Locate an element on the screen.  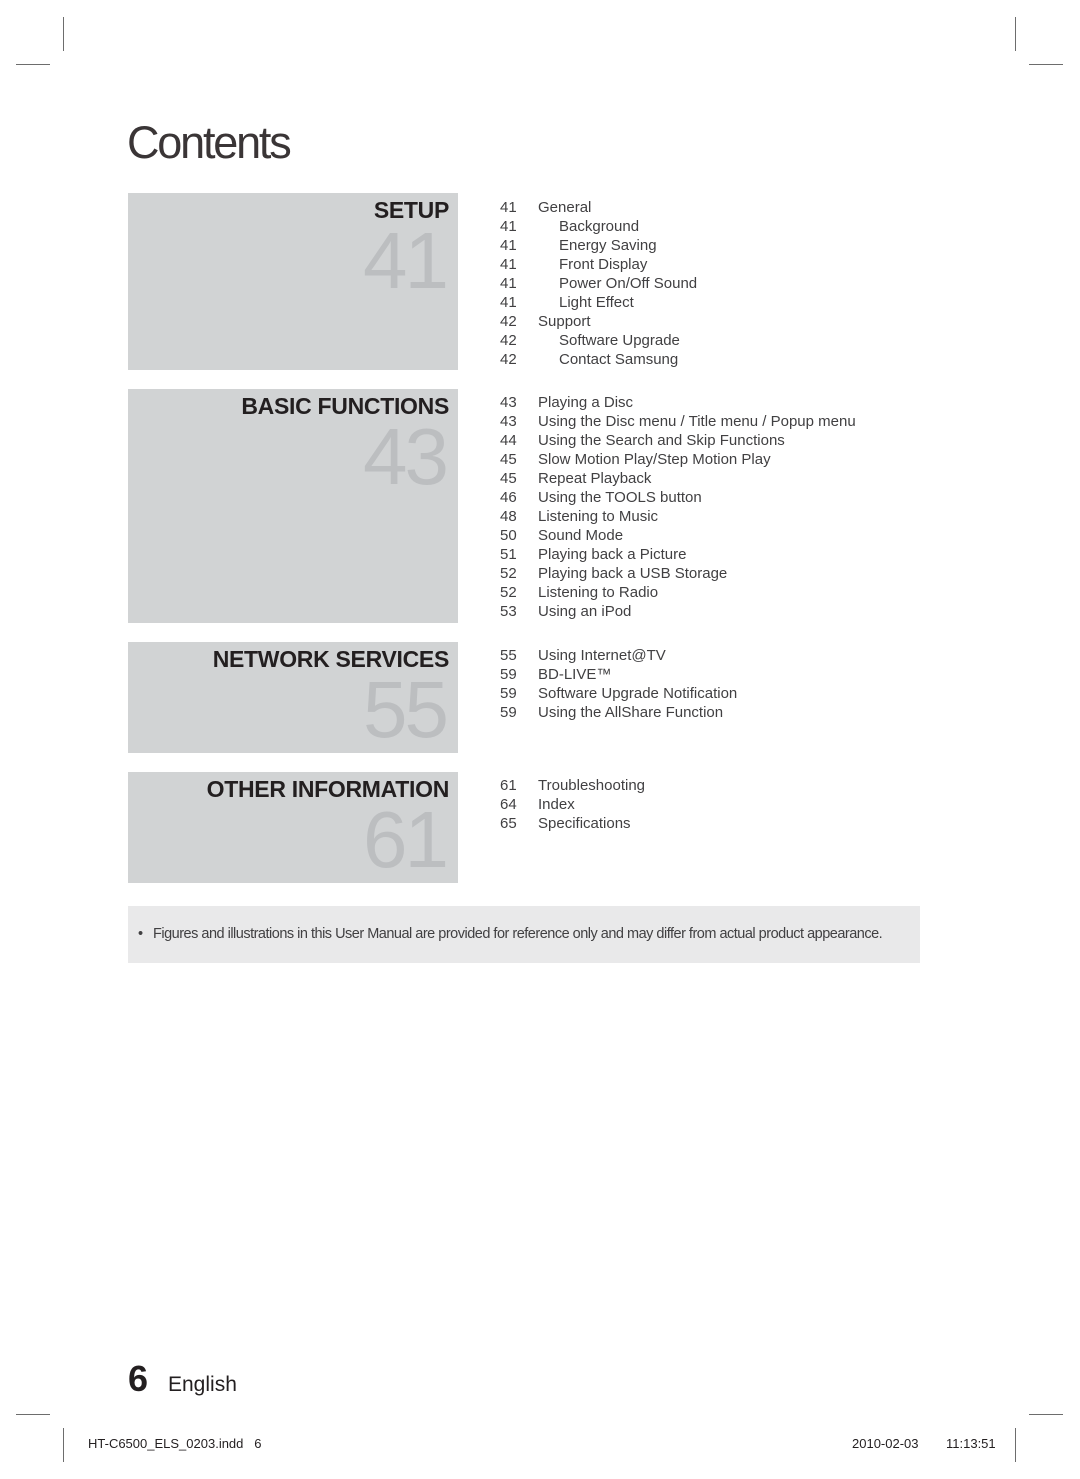
toc-entry: 41 Background is located at coordinates (598, 226).